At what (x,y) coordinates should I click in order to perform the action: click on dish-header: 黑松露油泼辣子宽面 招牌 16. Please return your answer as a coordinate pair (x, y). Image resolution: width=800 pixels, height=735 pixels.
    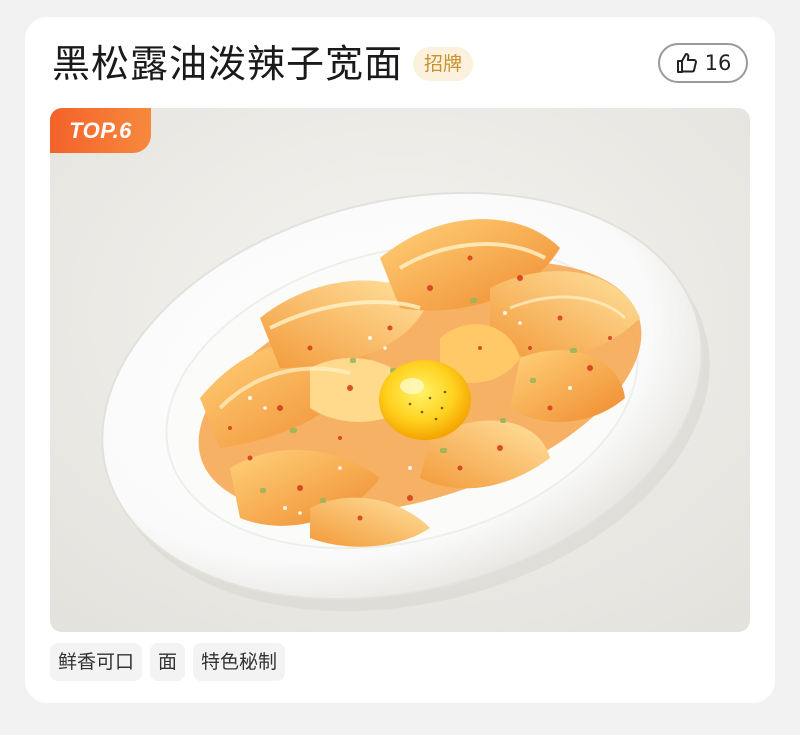
    Looking at the image, I should click on (400, 64).